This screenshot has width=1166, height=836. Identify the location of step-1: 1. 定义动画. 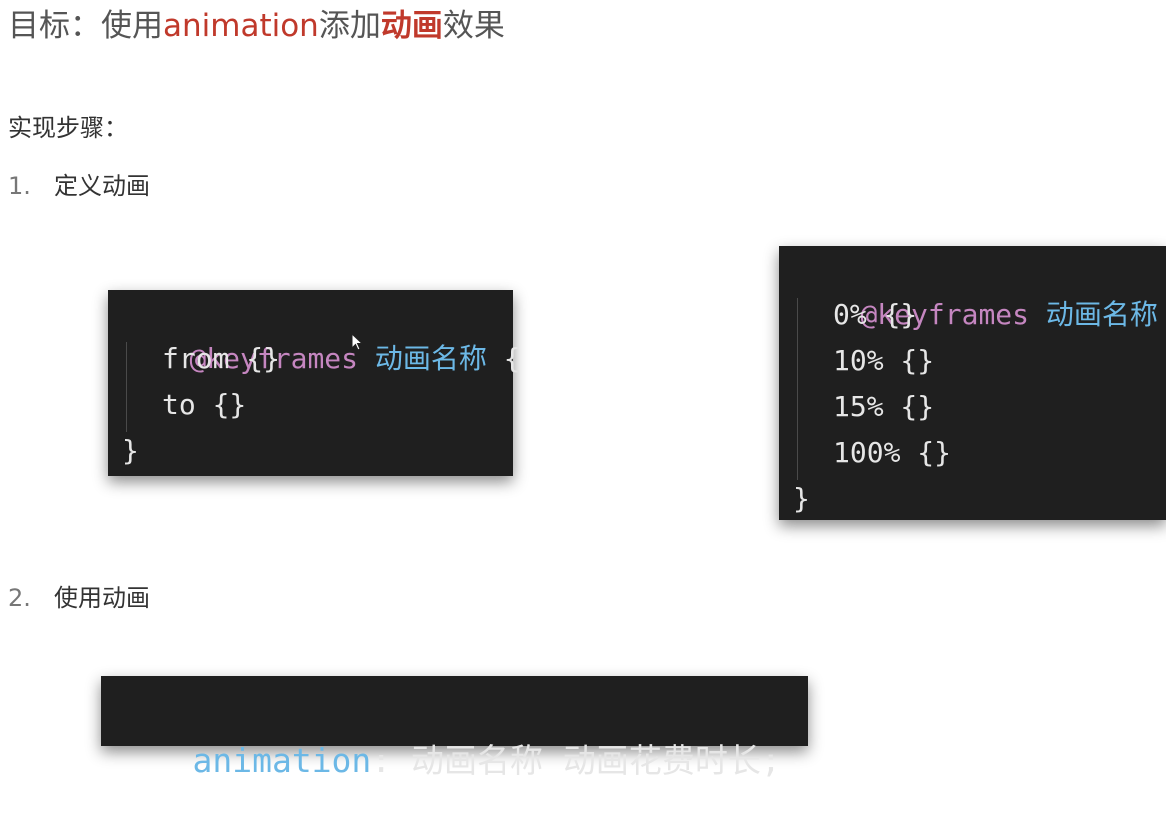
(79, 186).